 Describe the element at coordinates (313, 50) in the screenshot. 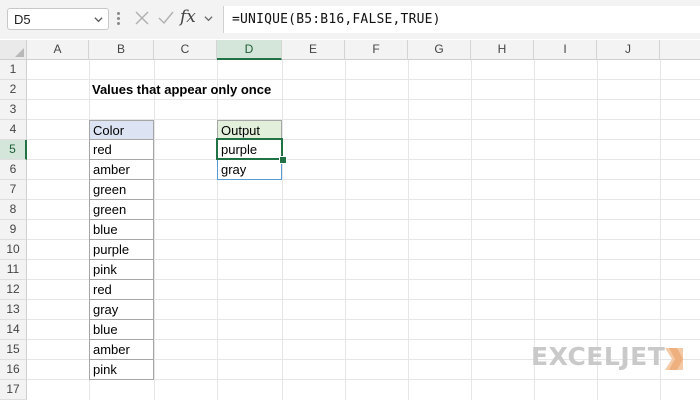

I see `column-header-e: E` at that location.